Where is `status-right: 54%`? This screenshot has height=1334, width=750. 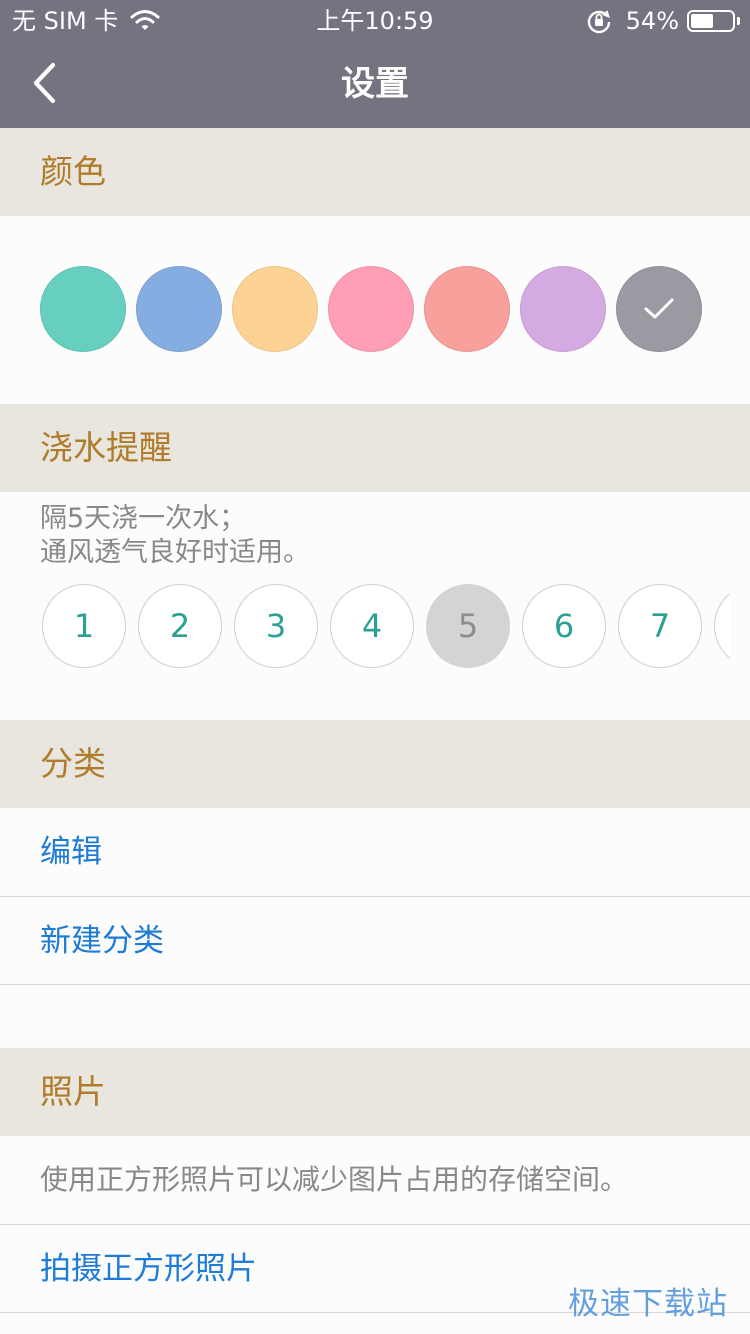 status-right: 54% is located at coordinates (663, 21).